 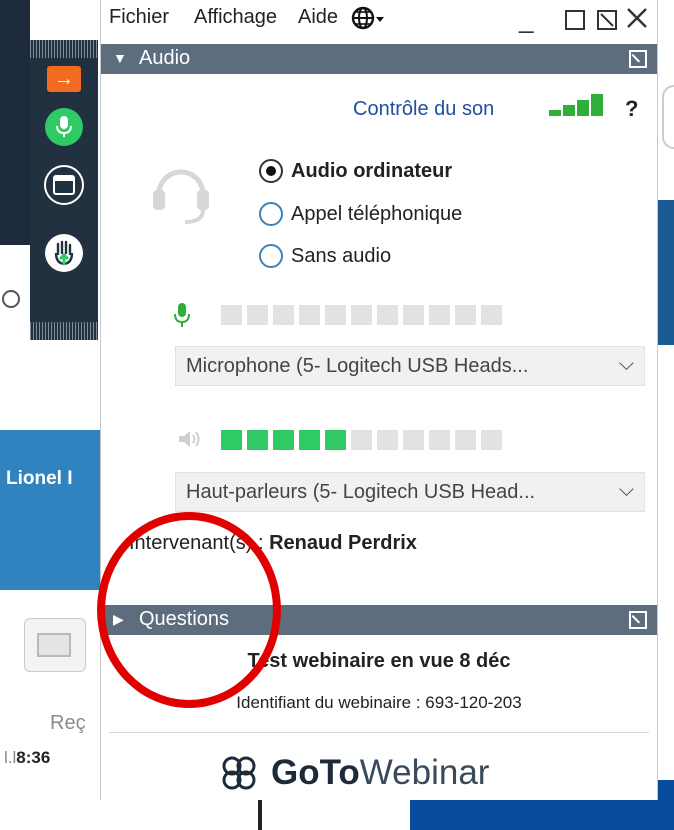 What do you see at coordinates (271, 171) in the screenshot?
I see `radio-selected` at bounding box center [271, 171].